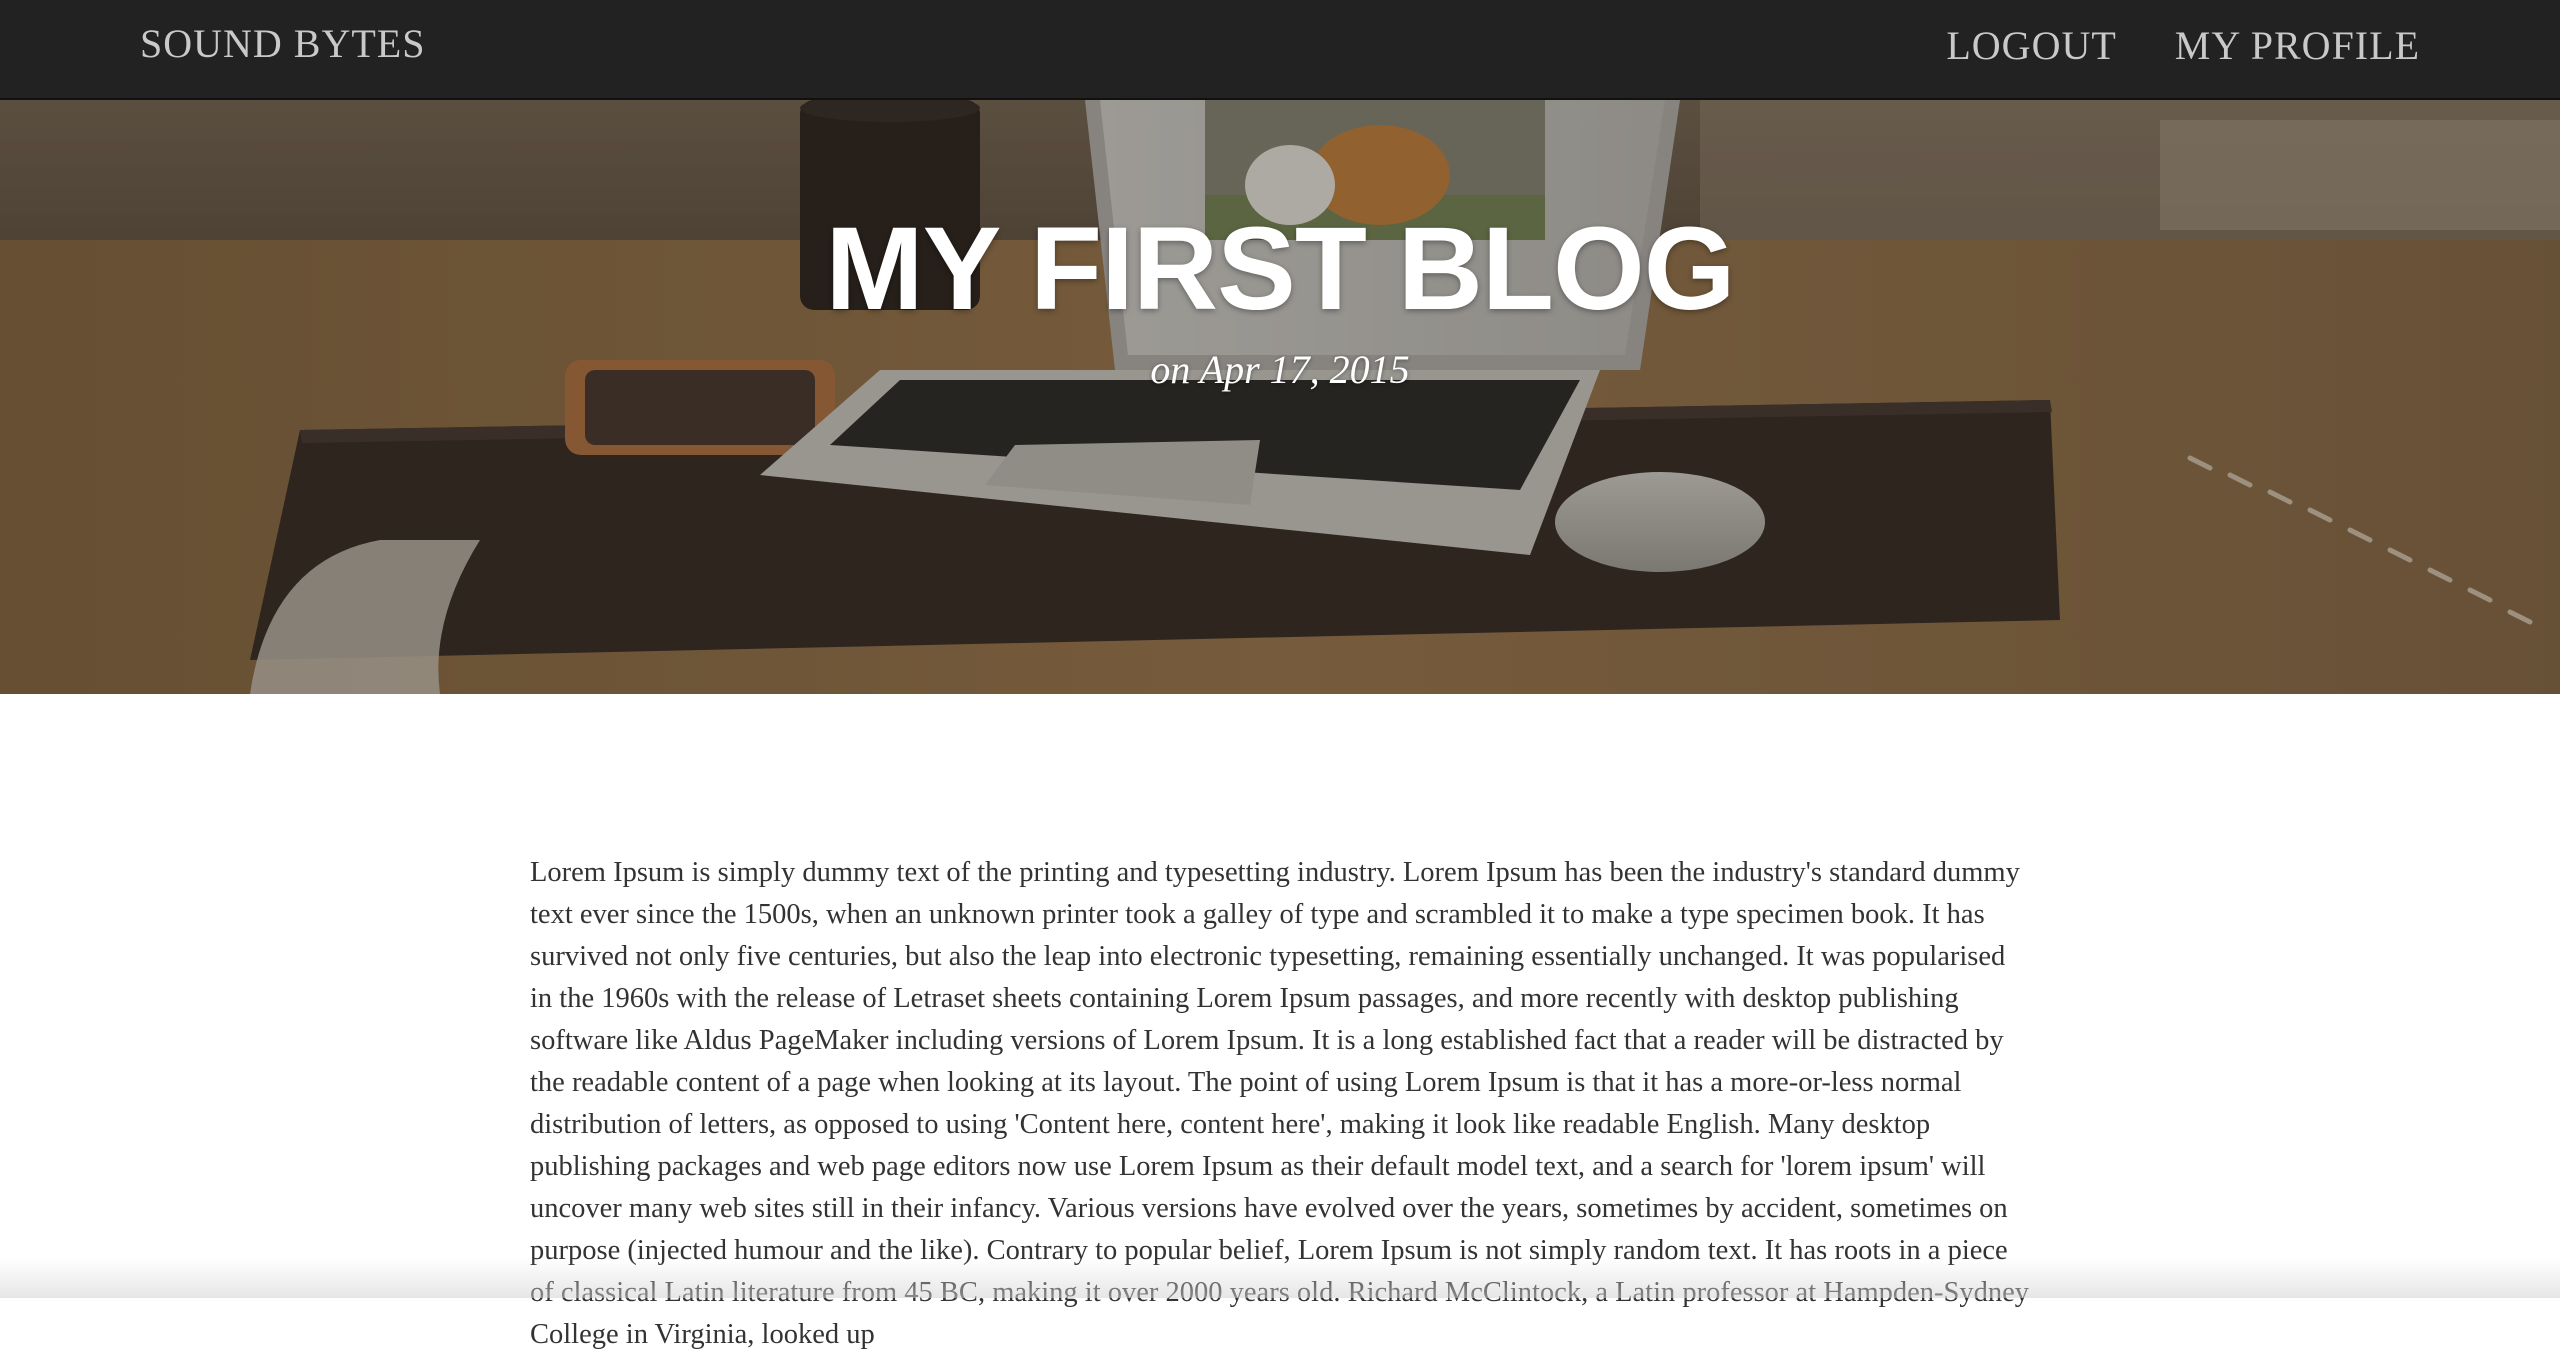 This screenshot has width=2560, height=1356. I want to click on nav-links: LOGOUT MY PROFILE, so click(2183, 45).